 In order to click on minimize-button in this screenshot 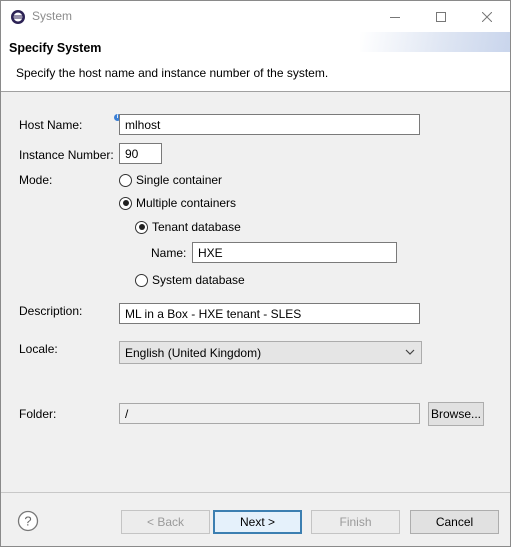, I will do `click(395, 16)`.